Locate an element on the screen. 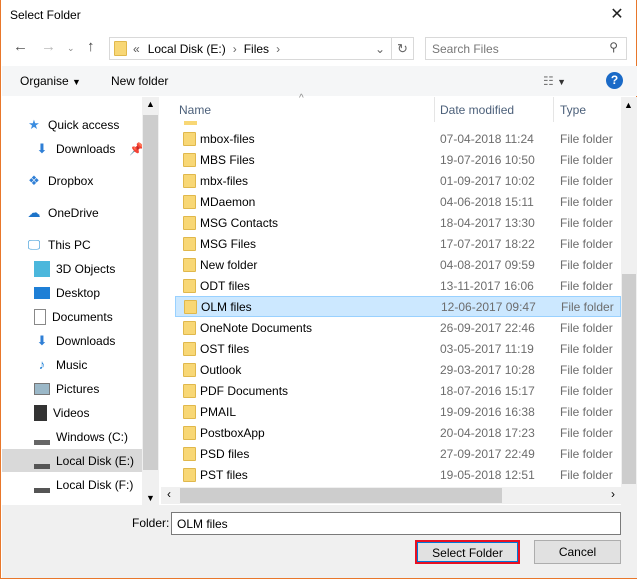  sidebar-item-local-disk-f: Local Disk (F:) is located at coordinates (83, 484).